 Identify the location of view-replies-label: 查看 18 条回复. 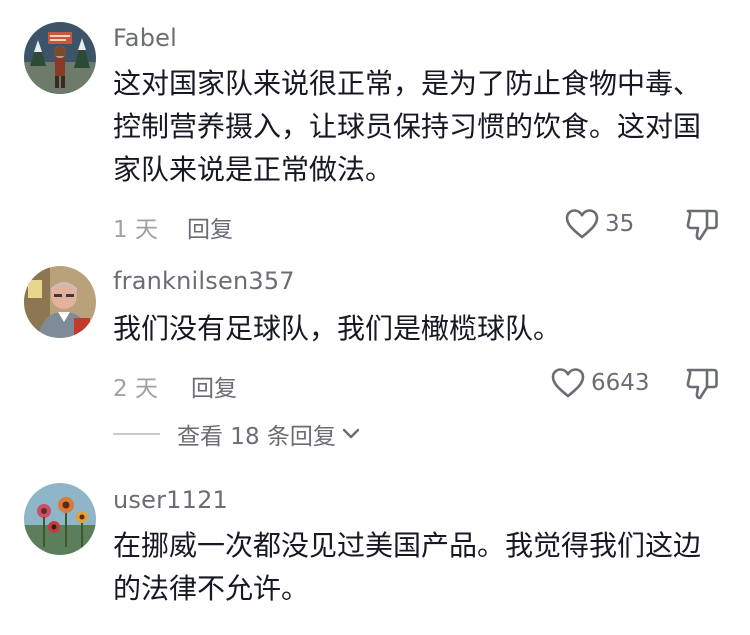
(256, 437).